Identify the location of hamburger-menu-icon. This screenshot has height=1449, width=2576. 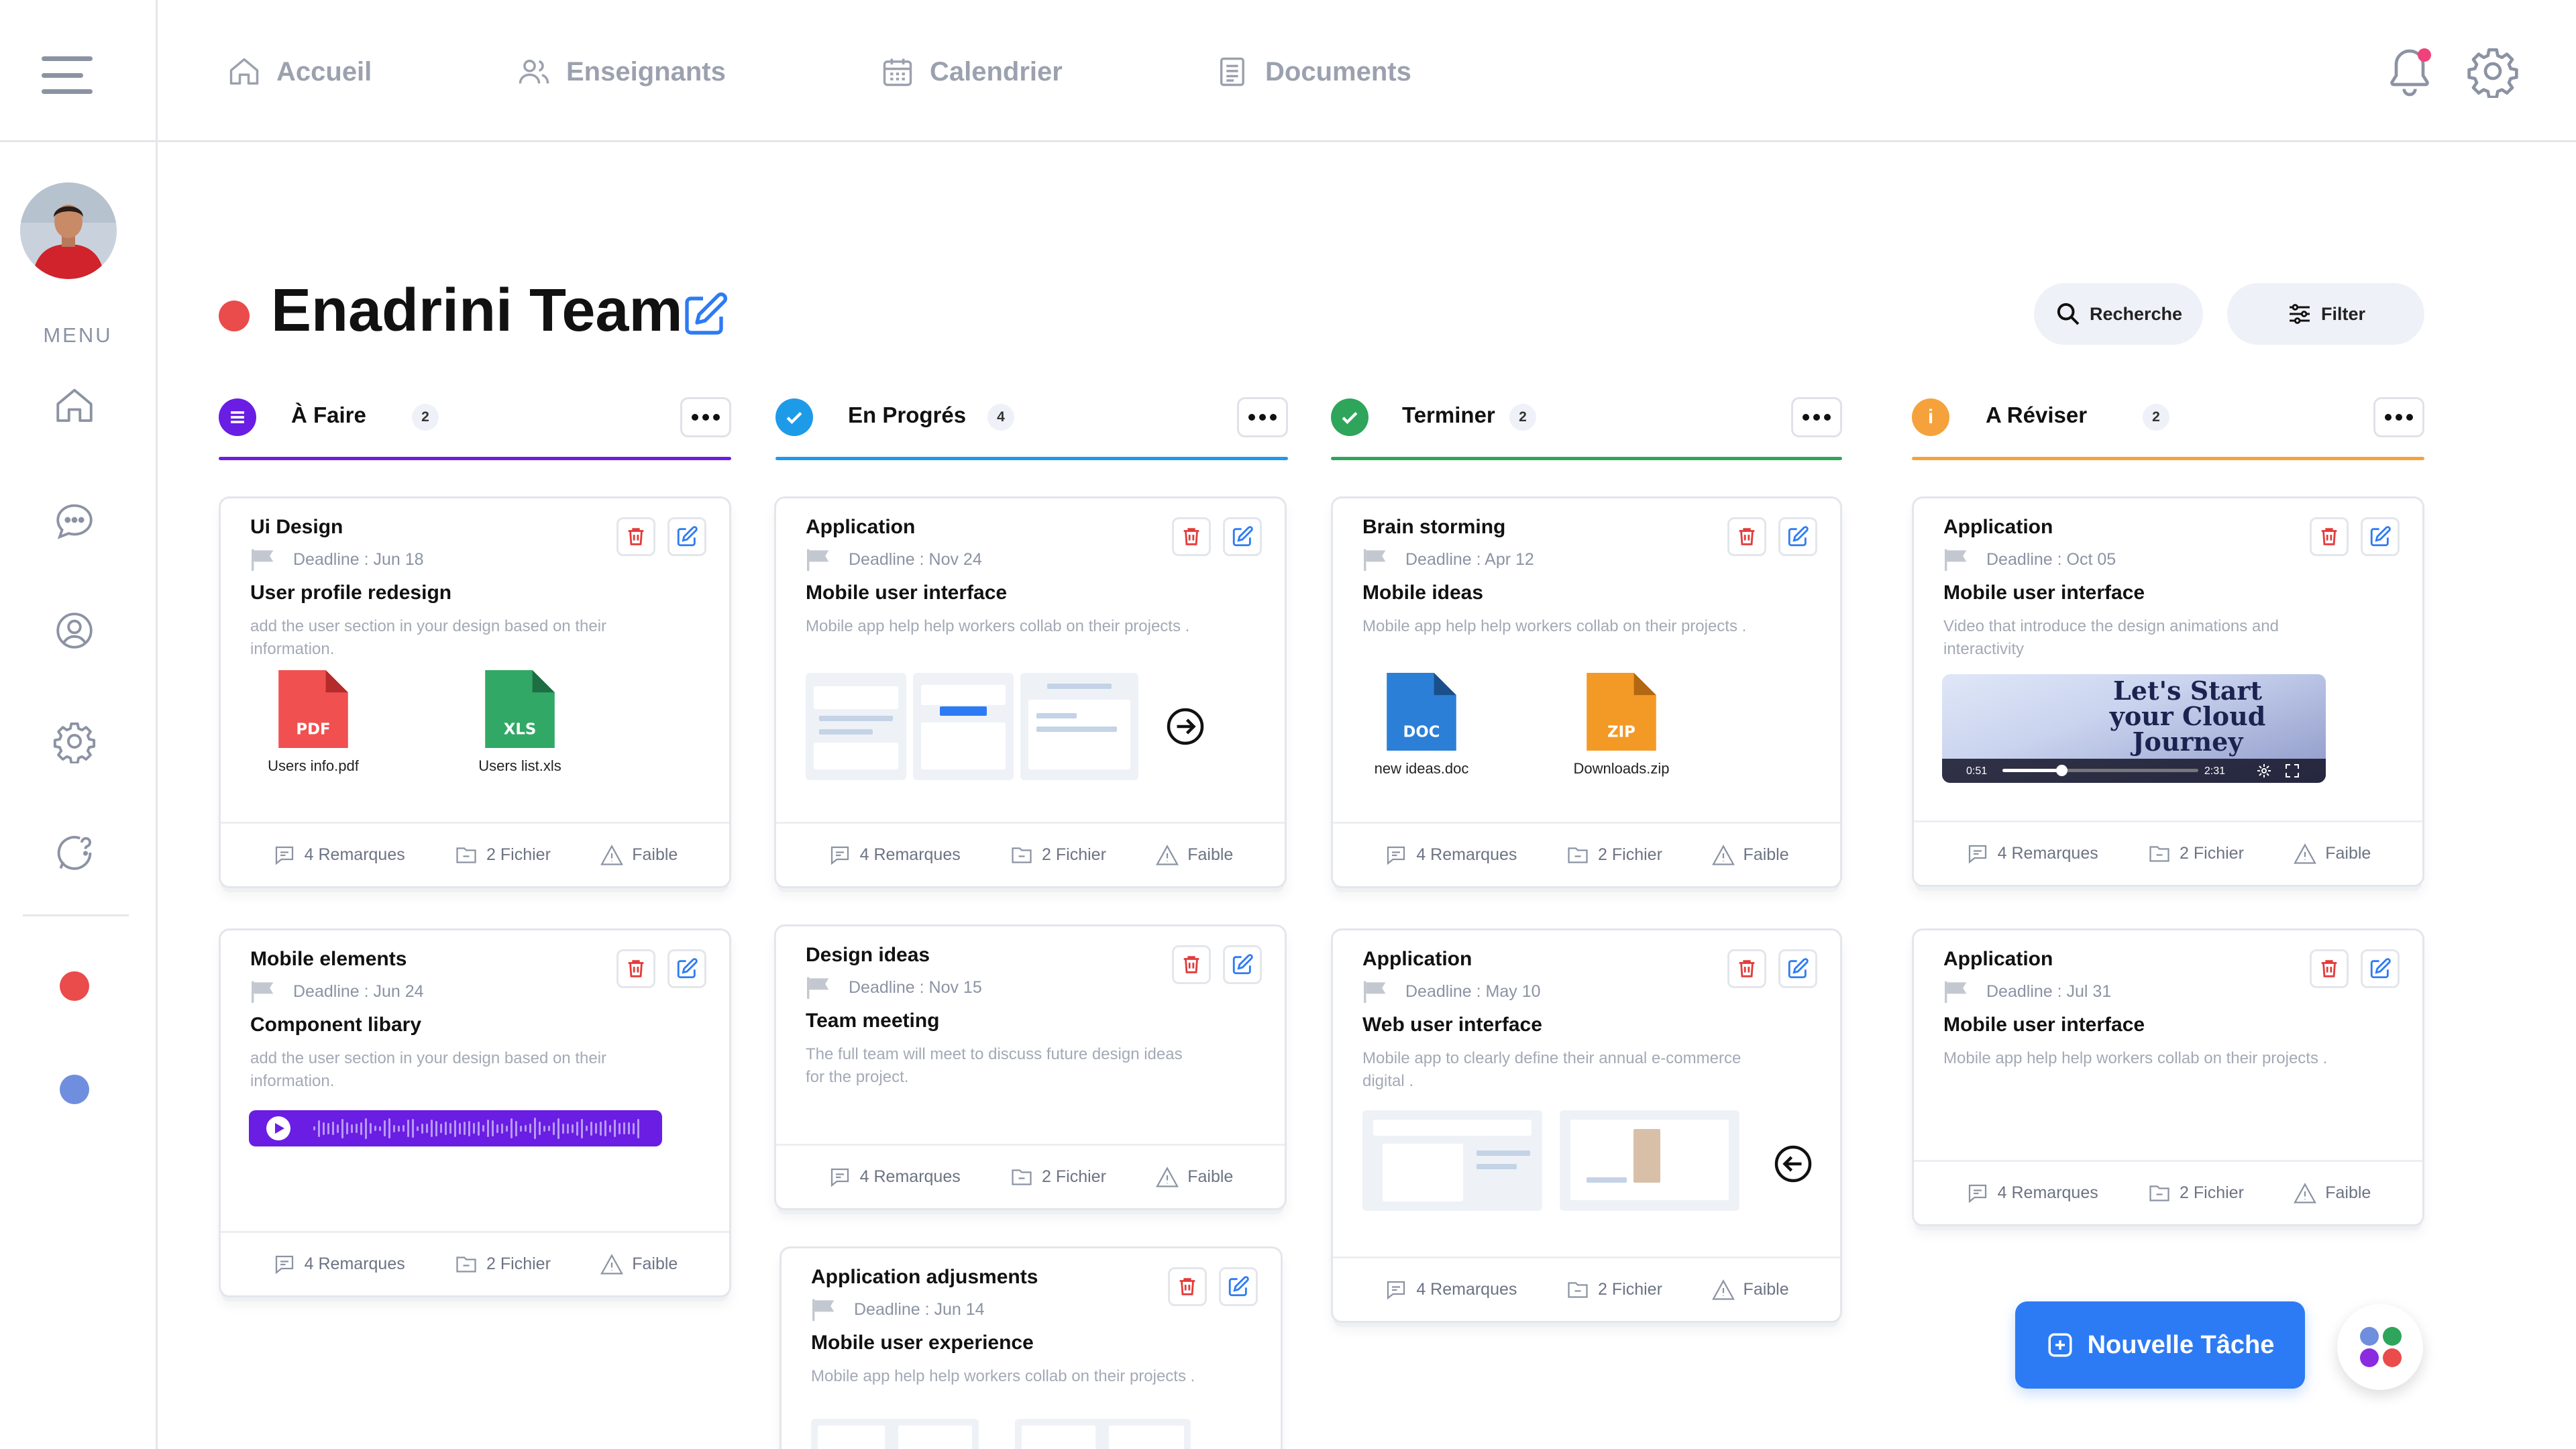
(67, 75).